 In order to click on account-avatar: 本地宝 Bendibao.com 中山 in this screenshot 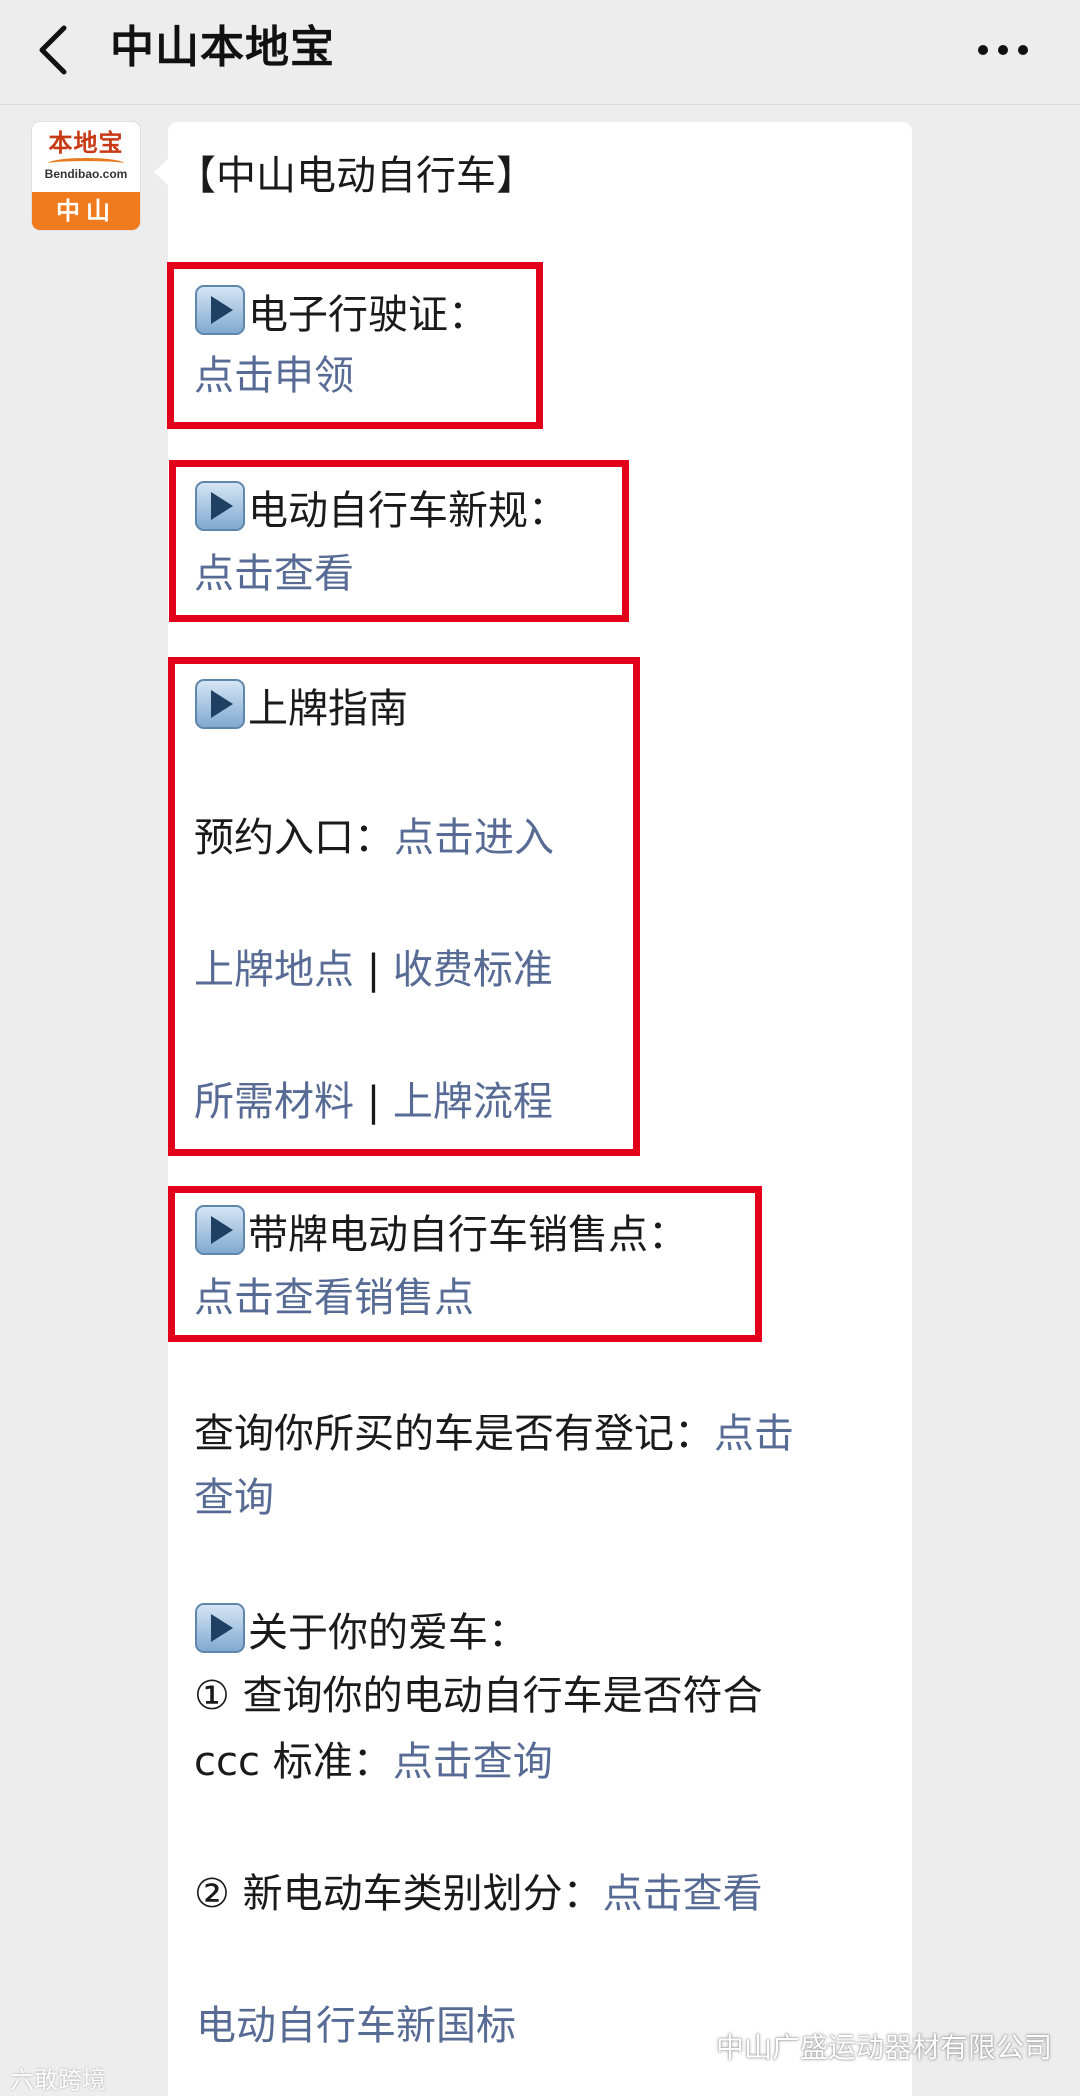, I will do `click(86, 176)`.